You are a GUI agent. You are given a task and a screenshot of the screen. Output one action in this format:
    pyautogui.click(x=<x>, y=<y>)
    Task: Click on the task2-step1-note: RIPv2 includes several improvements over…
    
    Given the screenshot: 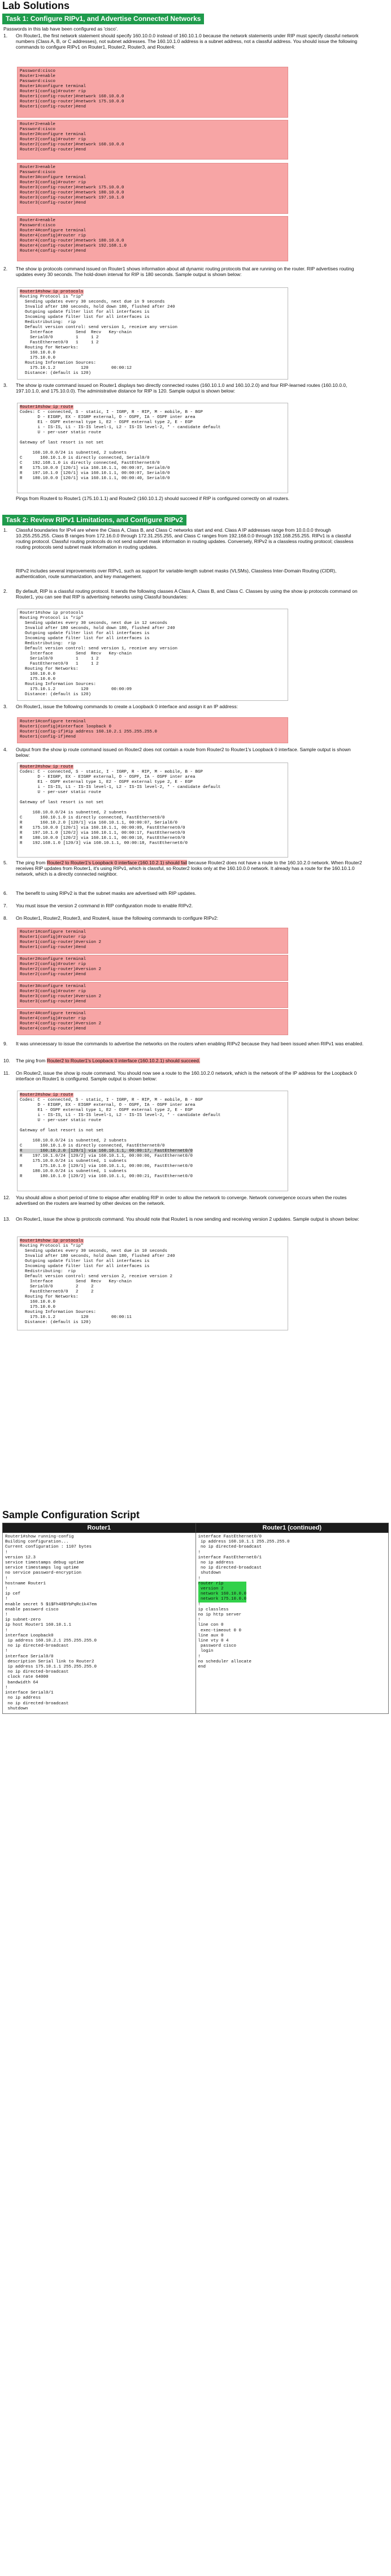 What is the action you would take?
    pyautogui.click(x=176, y=573)
    